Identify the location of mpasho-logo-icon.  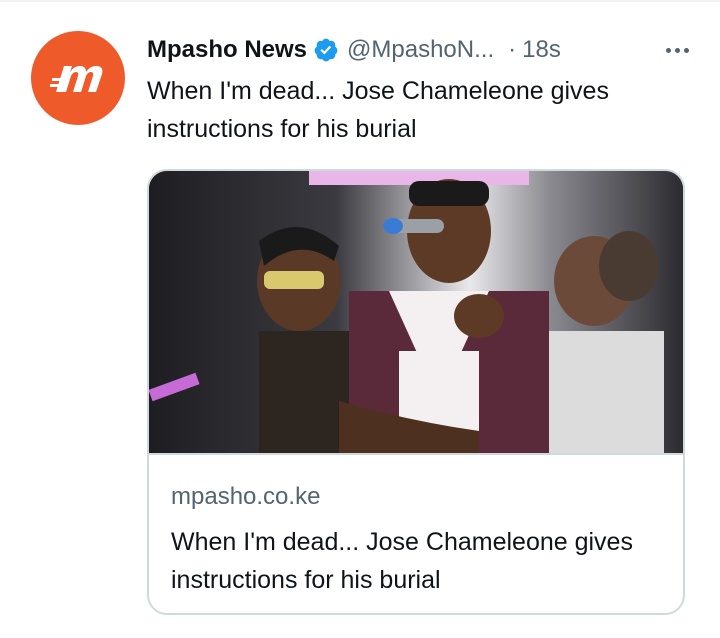
(76, 79).